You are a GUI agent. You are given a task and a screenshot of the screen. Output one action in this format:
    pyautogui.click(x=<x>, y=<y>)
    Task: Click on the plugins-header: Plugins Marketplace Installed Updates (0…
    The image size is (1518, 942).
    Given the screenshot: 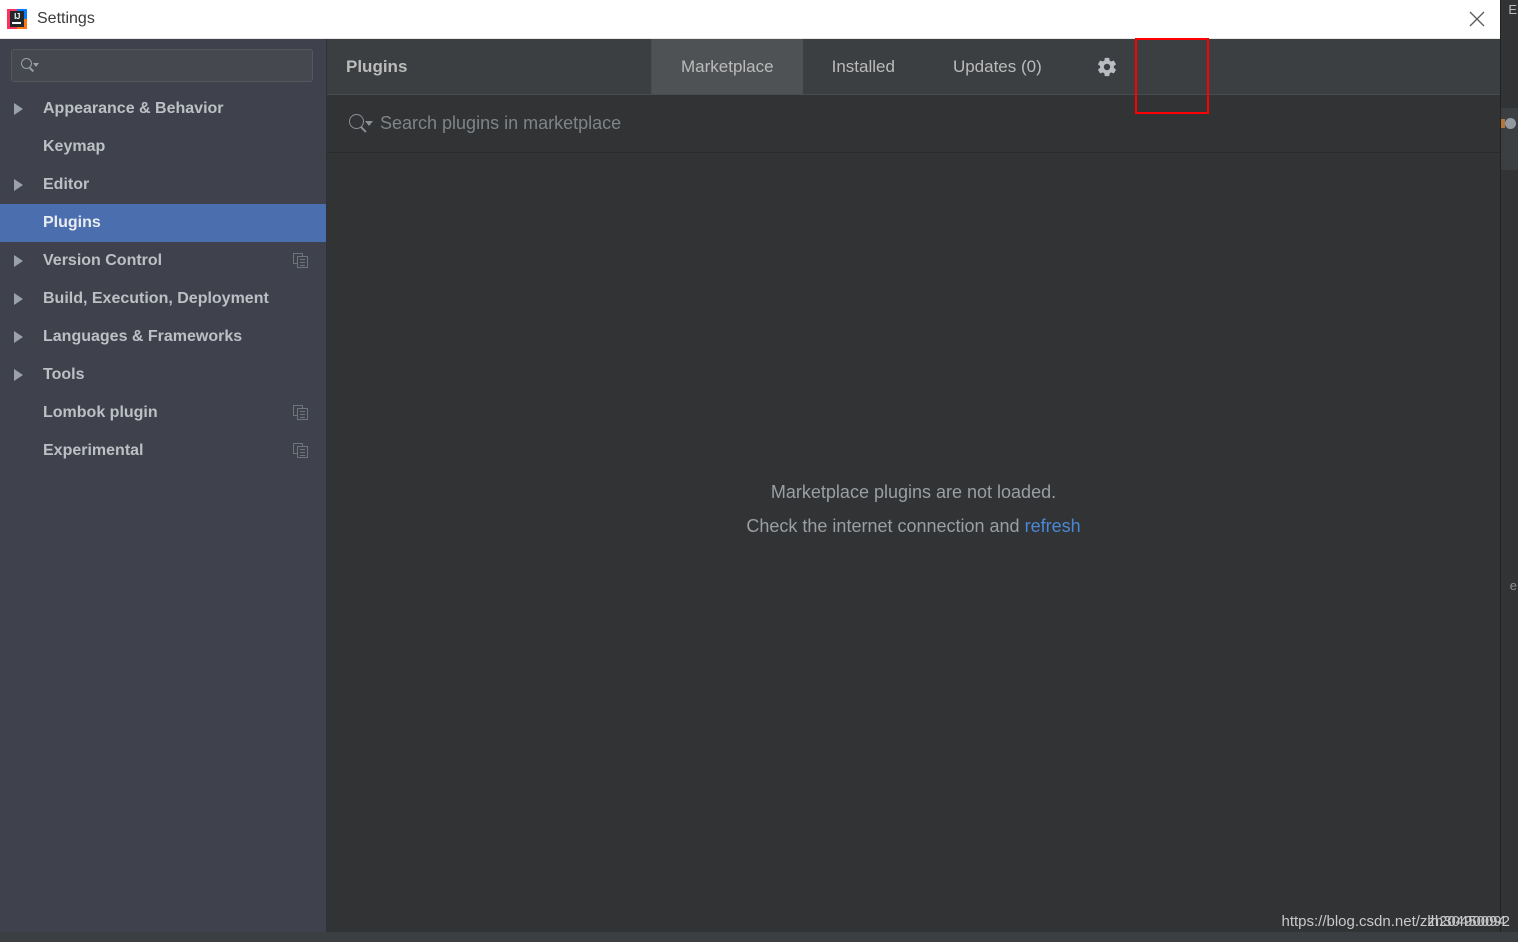 What is the action you would take?
    pyautogui.click(x=913, y=67)
    